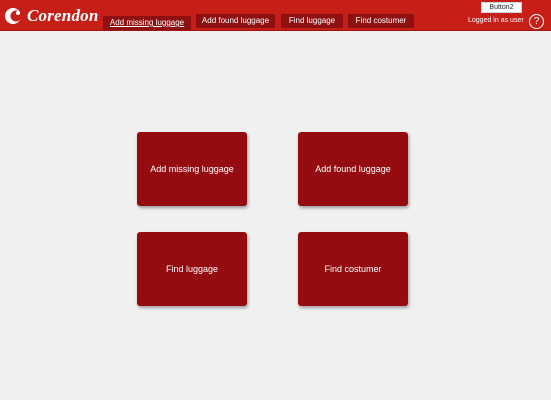  Describe the element at coordinates (13, 16) in the screenshot. I see `logo-mark-icon` at that location.